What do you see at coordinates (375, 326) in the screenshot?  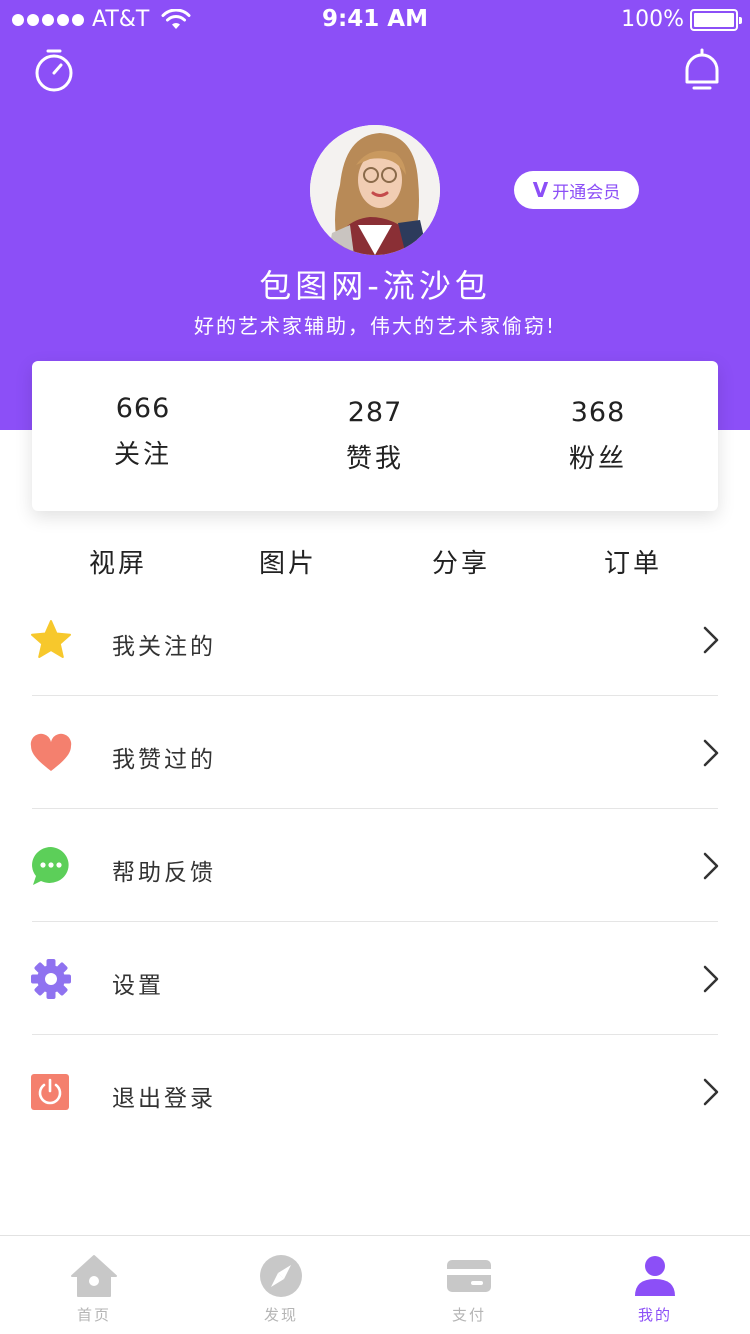 I see `user-slogan: 好的艺术家辅助，伟大的艺术家偷窃!` at bounding box center [375, 326].